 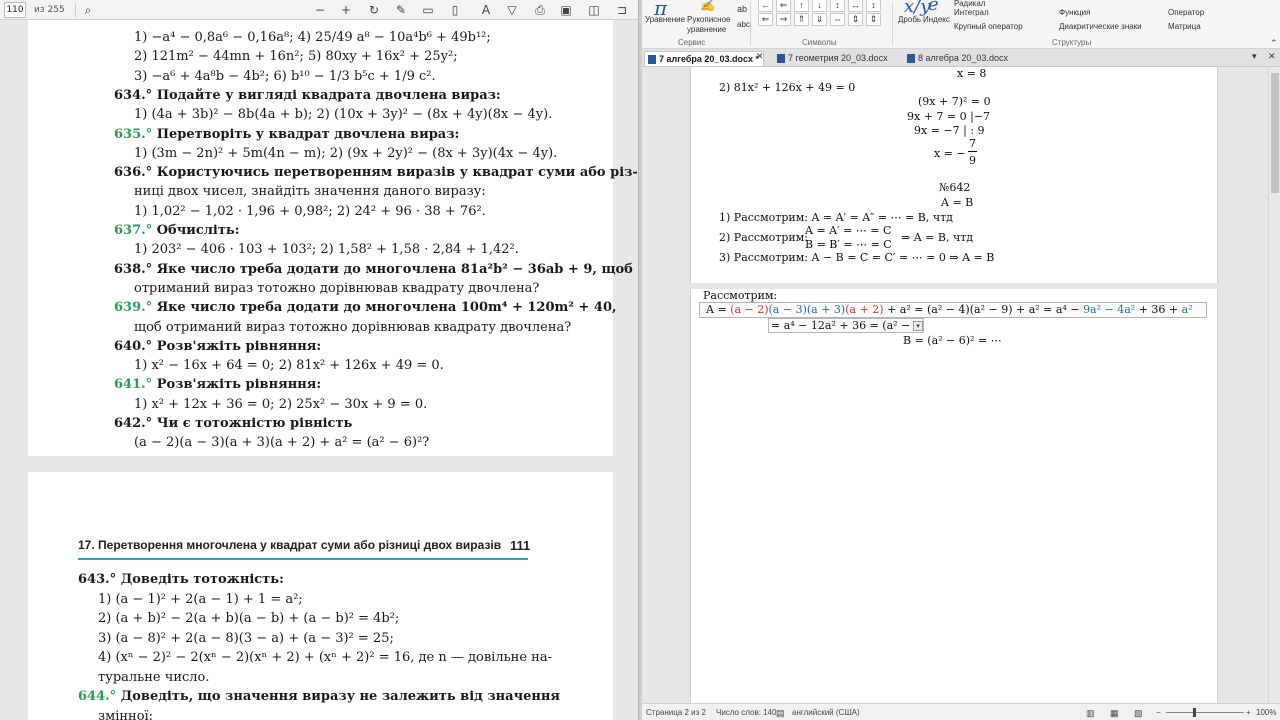 I want to click on tab-list-icon: ▾, so click(x=1254, y=56).